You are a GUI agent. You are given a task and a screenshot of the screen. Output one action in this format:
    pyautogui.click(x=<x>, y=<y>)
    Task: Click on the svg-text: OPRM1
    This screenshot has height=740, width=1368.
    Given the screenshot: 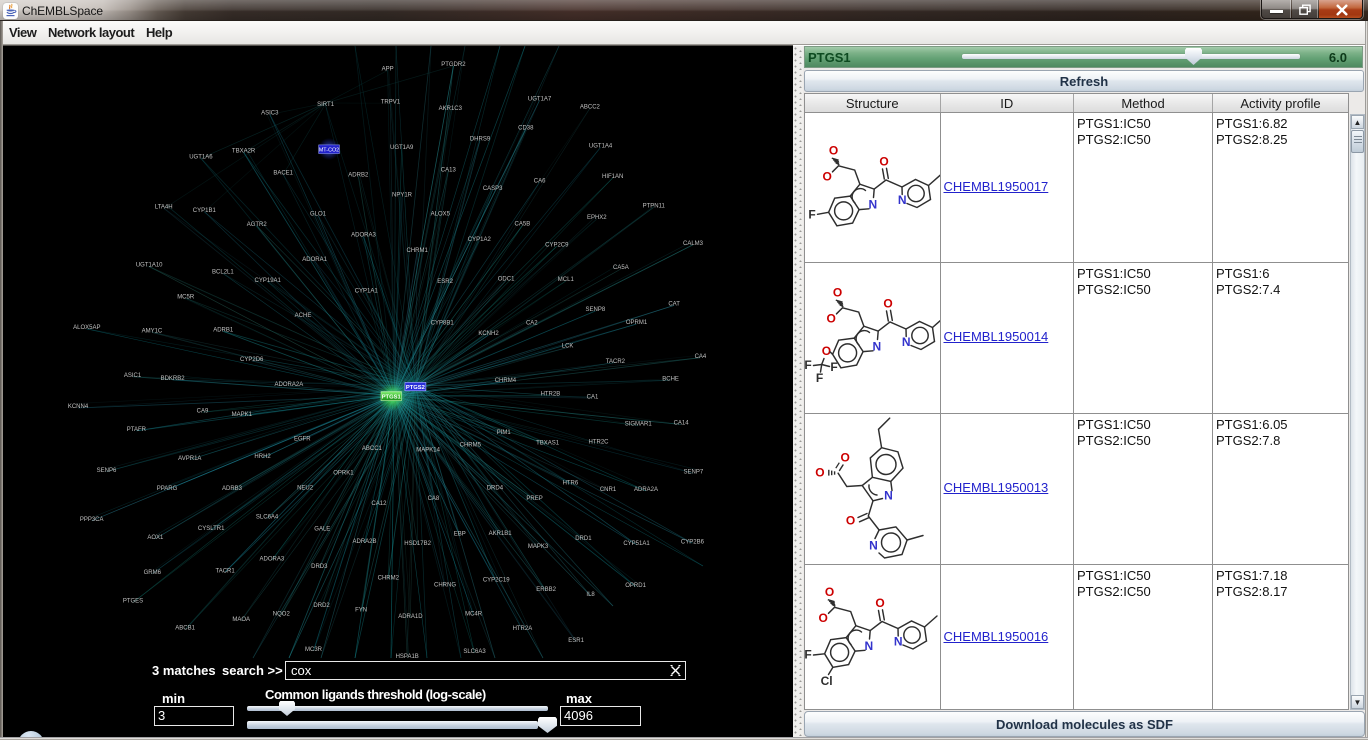 What is the action you would take?
    pyautogui.click(x=637, y=323)
    